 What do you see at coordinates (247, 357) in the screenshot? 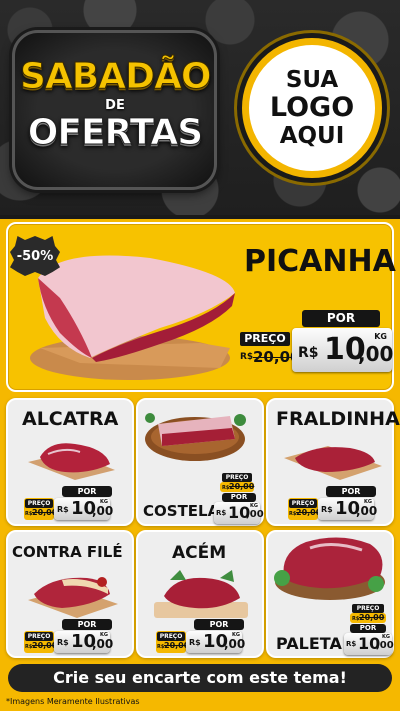
I see `old-currency: R$` at bounding box center [247, 357].